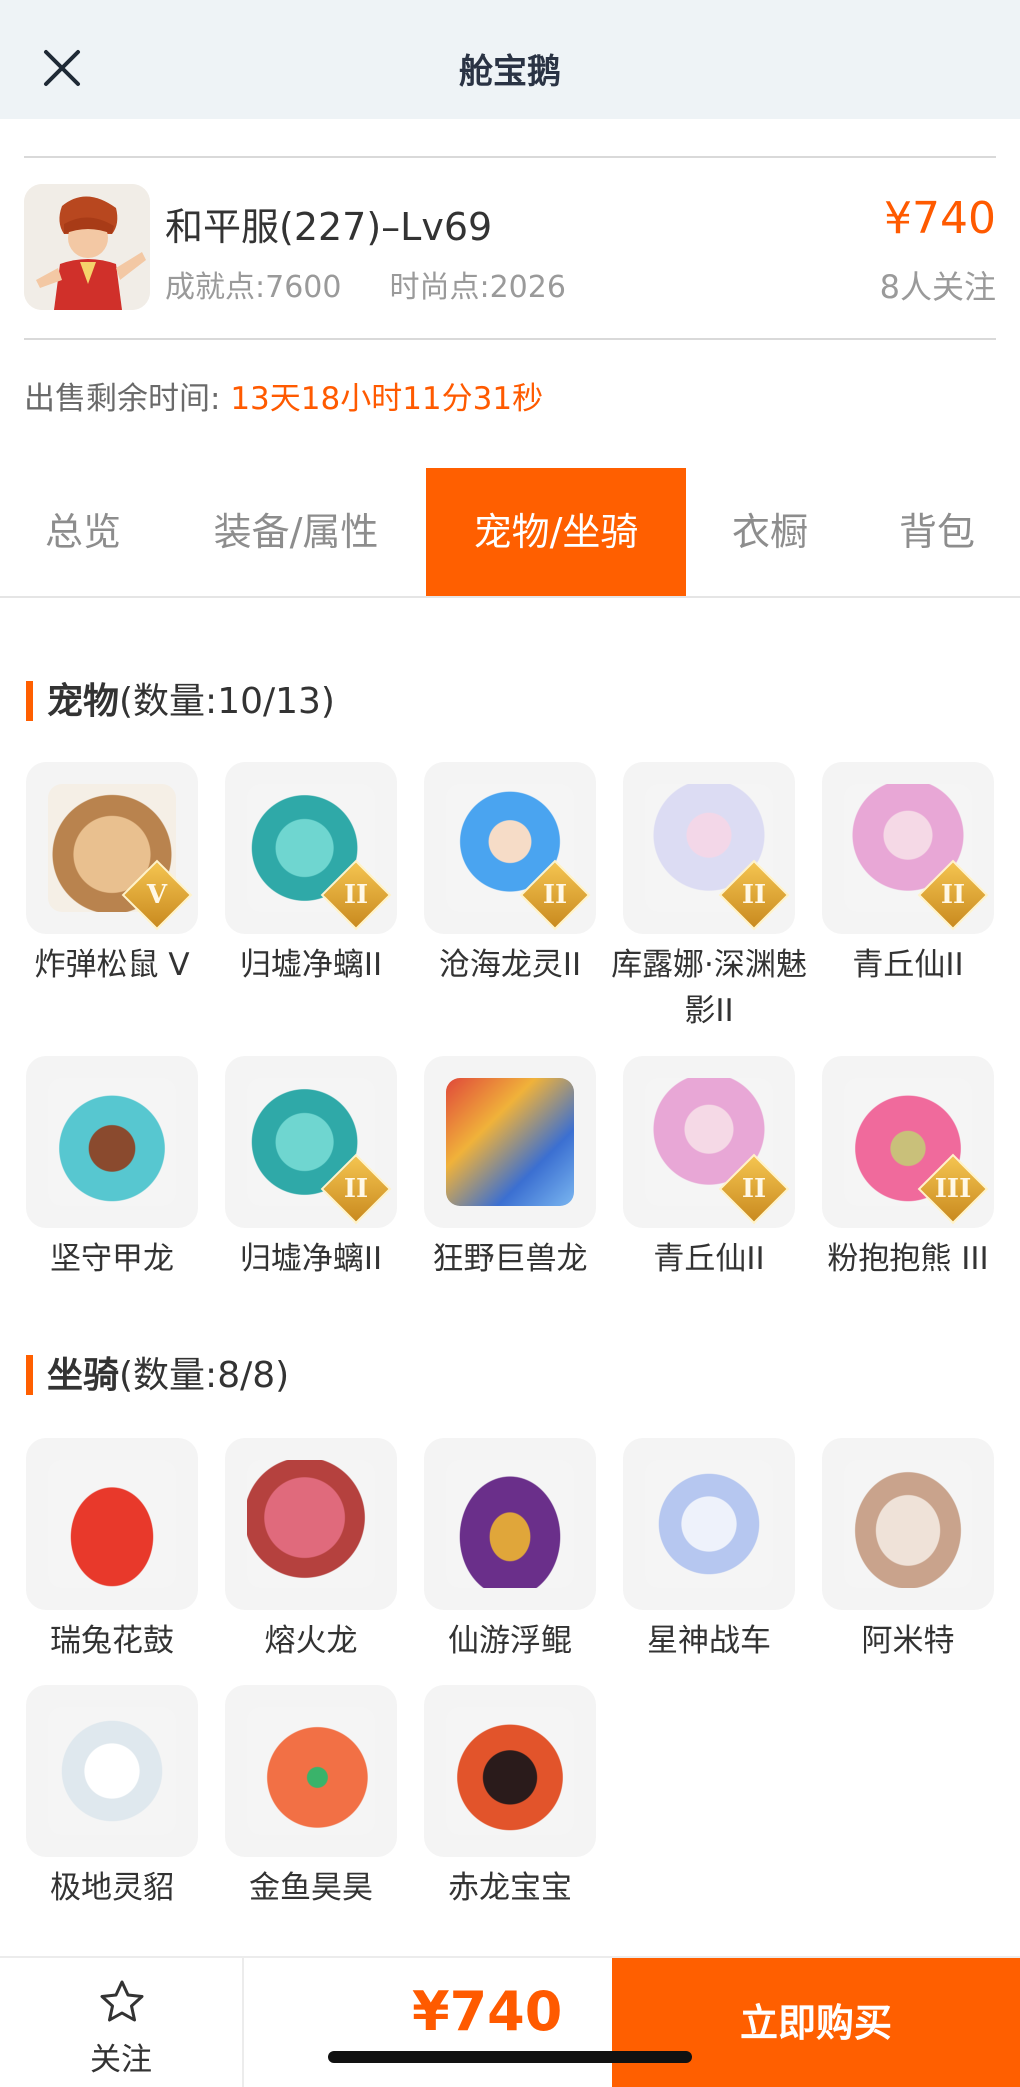  I want to click on mount-name: 赤龙宝宝, so click(510, 1888).